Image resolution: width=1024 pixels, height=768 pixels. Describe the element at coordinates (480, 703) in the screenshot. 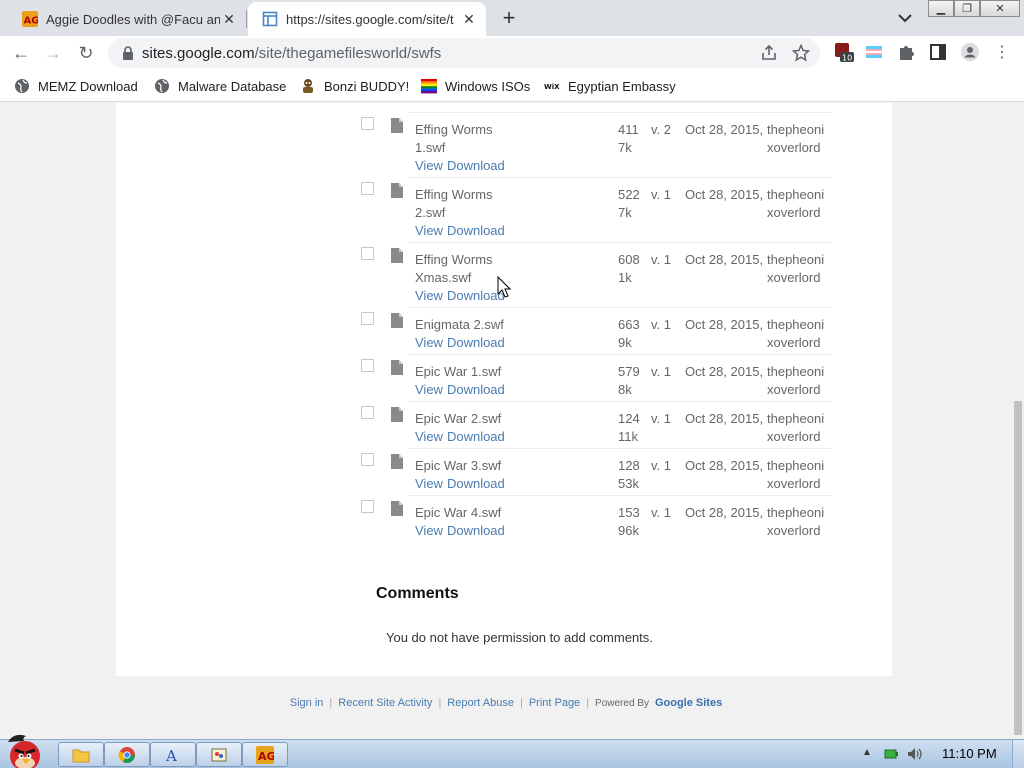

I see `report-abuse-link: Report Abuse` at that location.